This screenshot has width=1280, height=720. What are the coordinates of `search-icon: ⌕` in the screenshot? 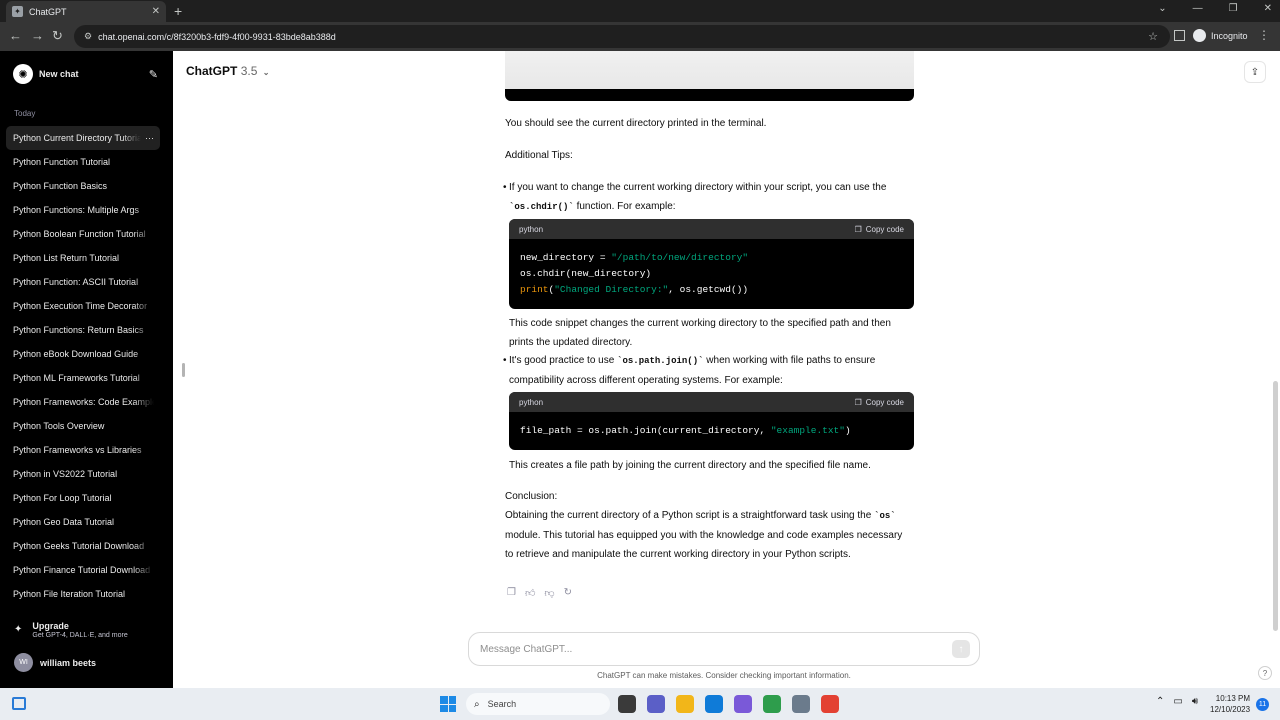 It's located at (477, 704).